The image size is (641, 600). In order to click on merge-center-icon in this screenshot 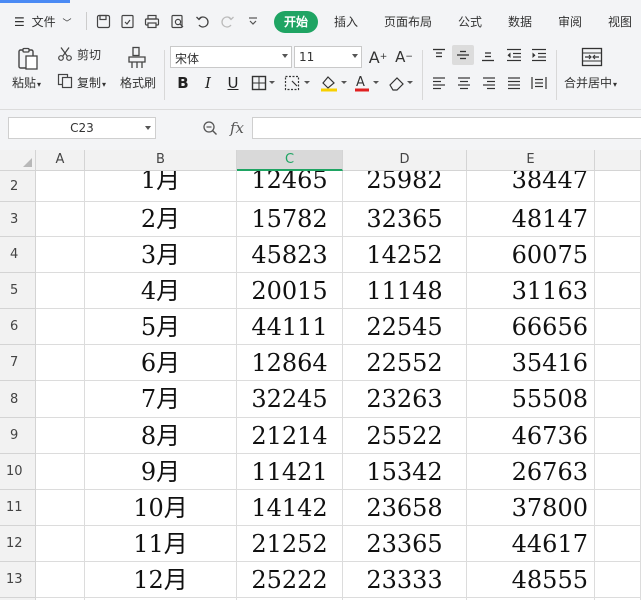, I will do `click(592, 57)`.